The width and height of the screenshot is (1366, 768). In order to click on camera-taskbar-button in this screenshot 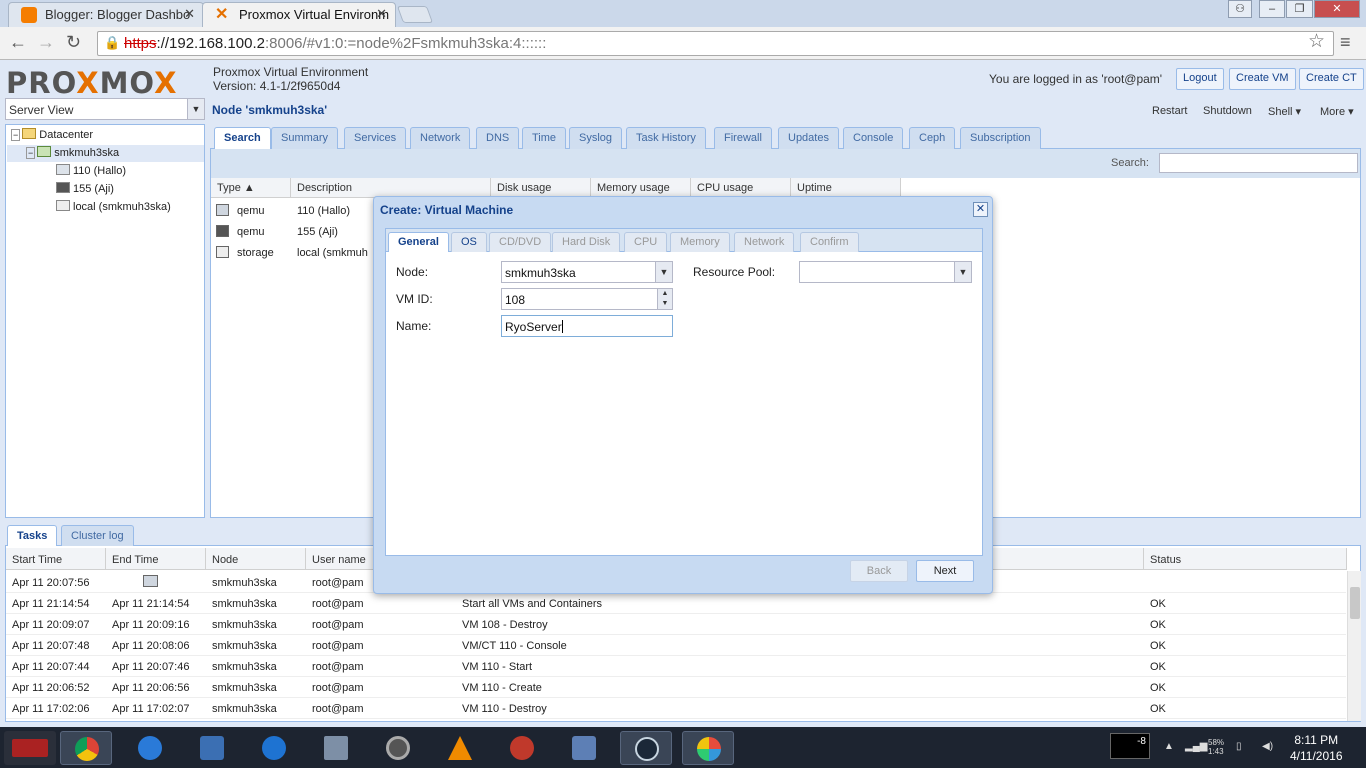, I will do `click(398, 748)`.